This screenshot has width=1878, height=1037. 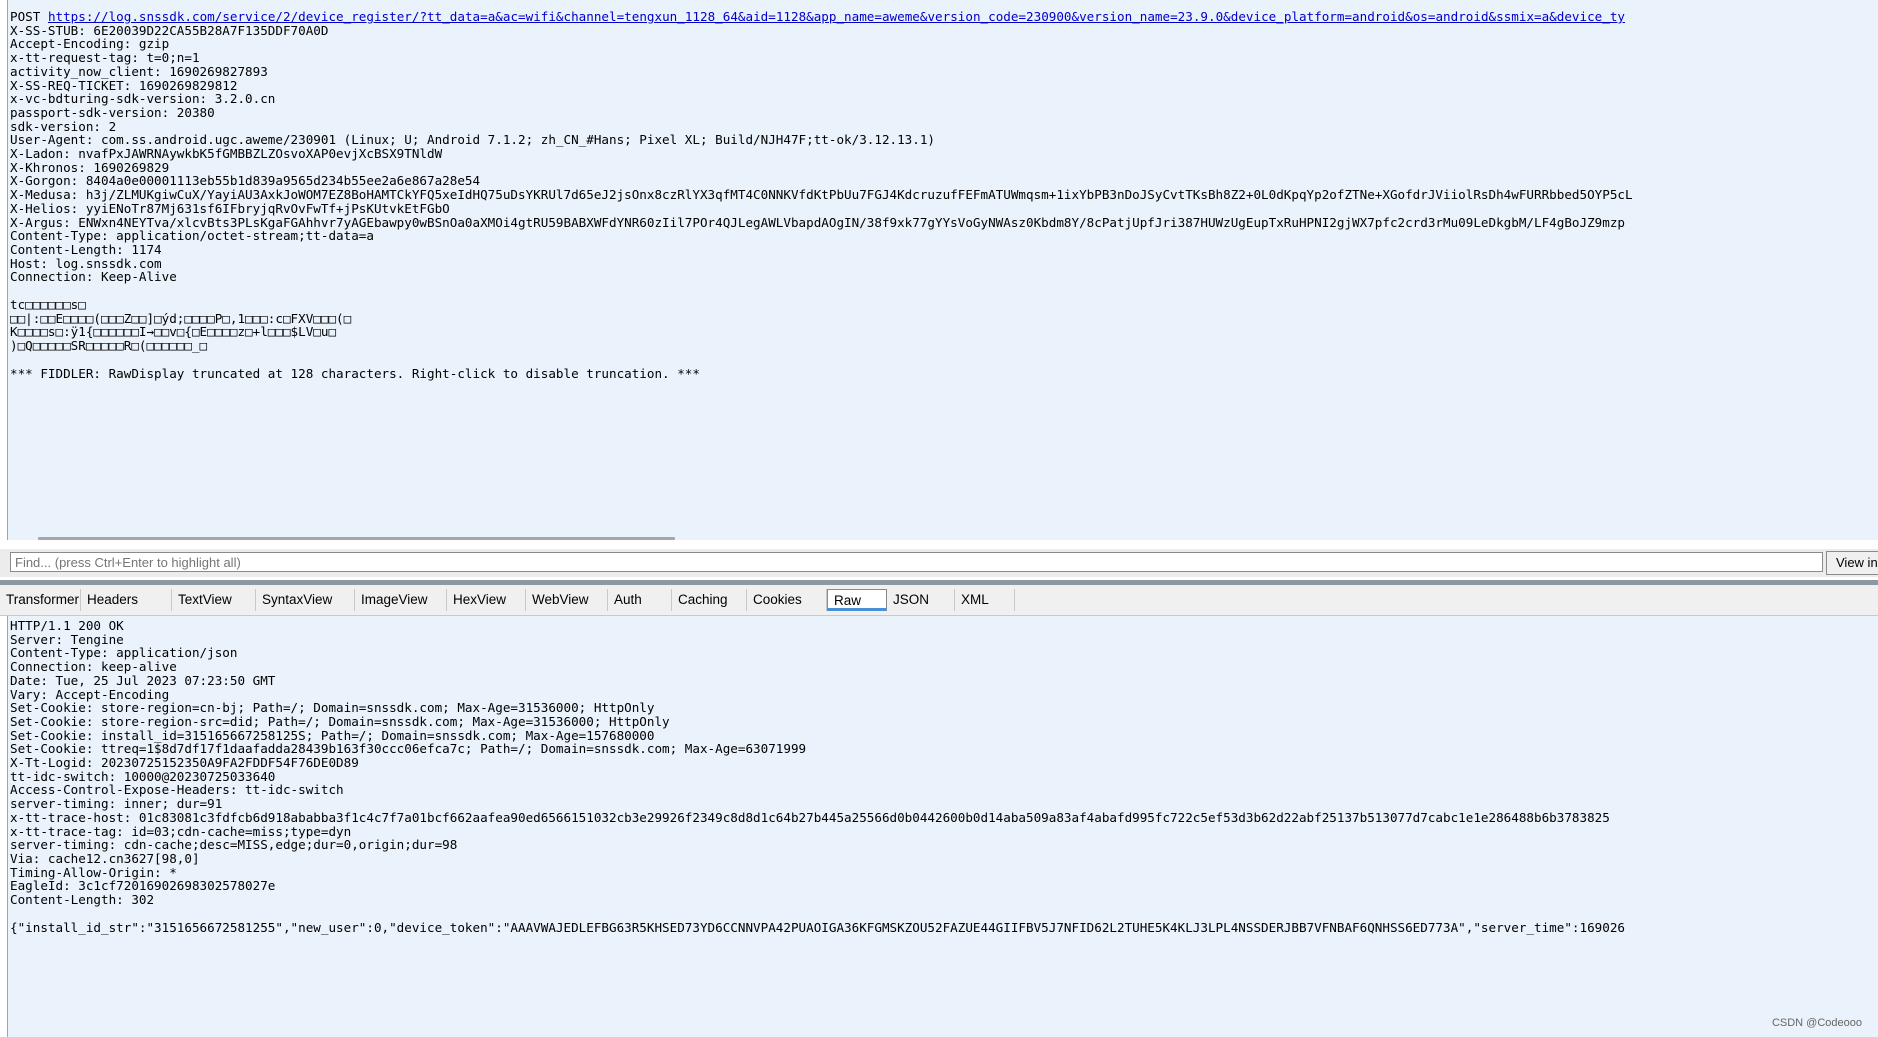 I want to click on find-bar: View in, so click(x=939, y=563).